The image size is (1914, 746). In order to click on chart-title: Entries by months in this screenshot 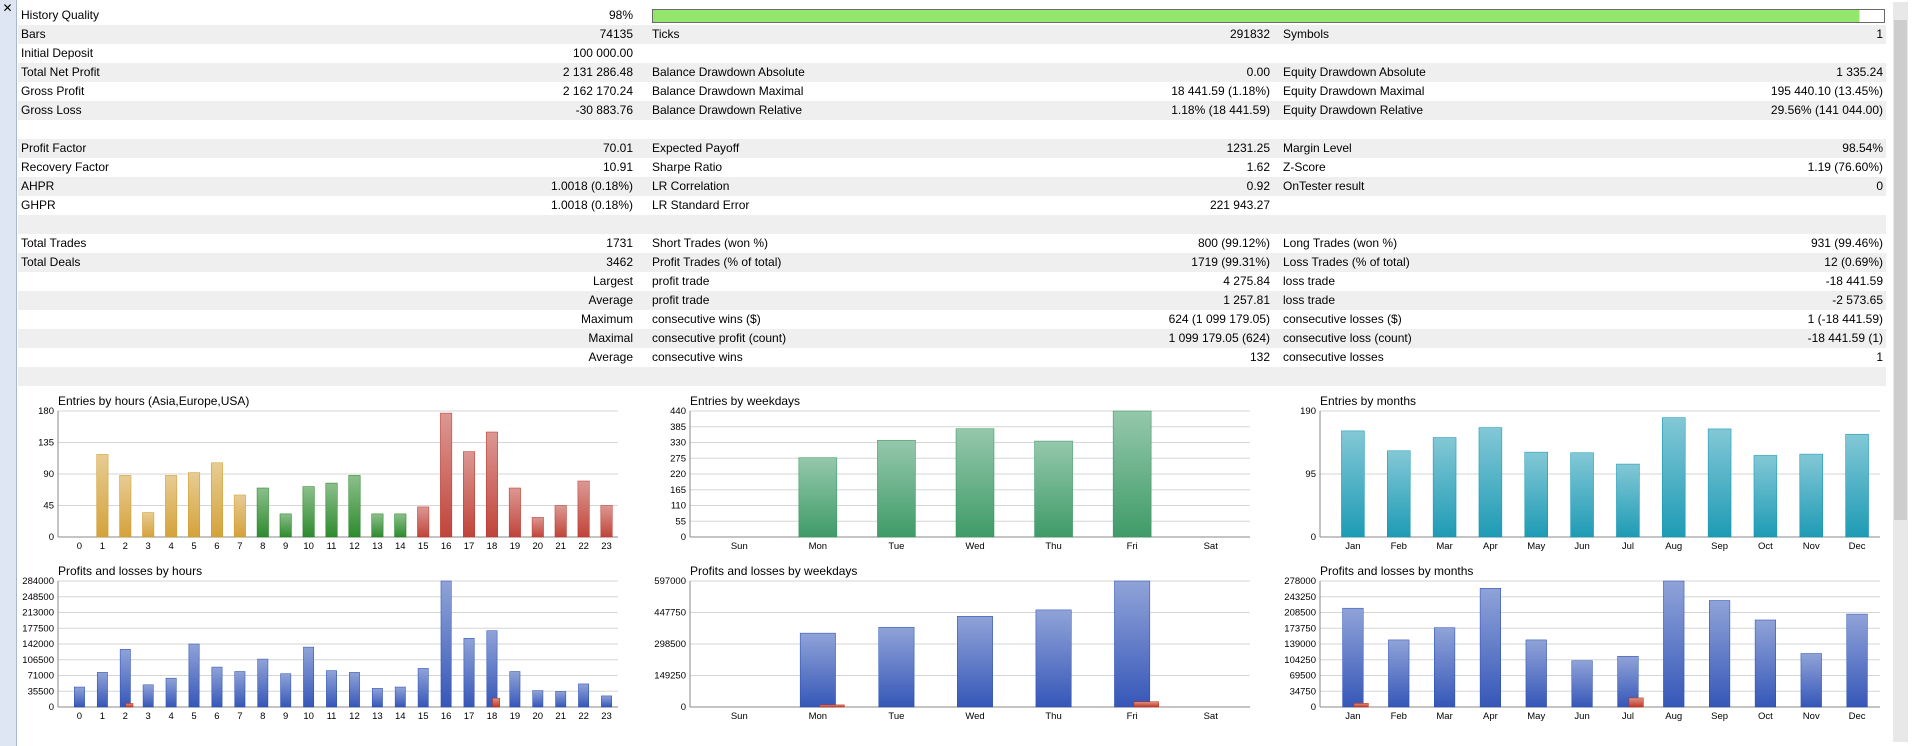, I will do `click(1368, 401)`.